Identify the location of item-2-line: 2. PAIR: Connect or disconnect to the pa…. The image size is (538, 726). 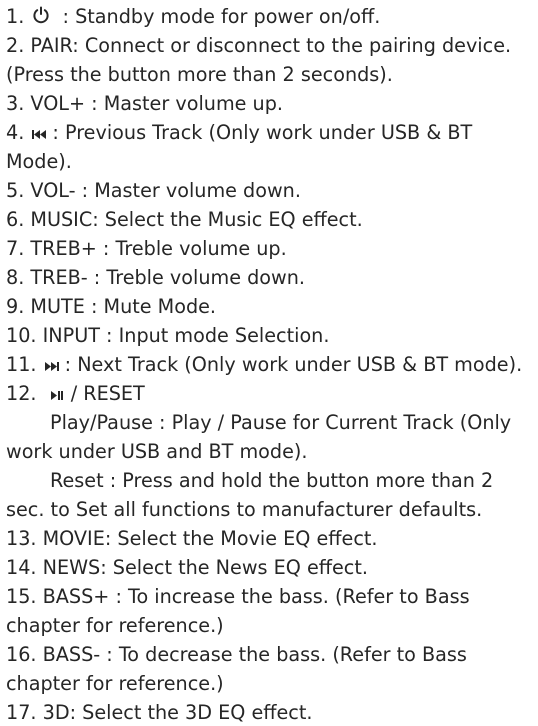
(259, 45).